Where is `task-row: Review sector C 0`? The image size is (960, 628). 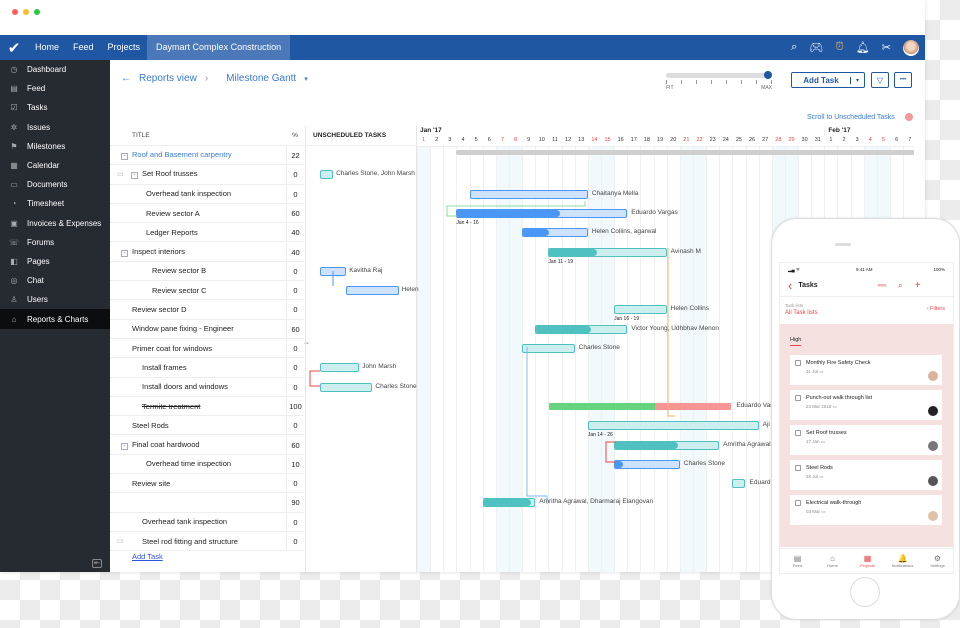
task-row: Review sector C 0 is located at coordinates (207, 291).